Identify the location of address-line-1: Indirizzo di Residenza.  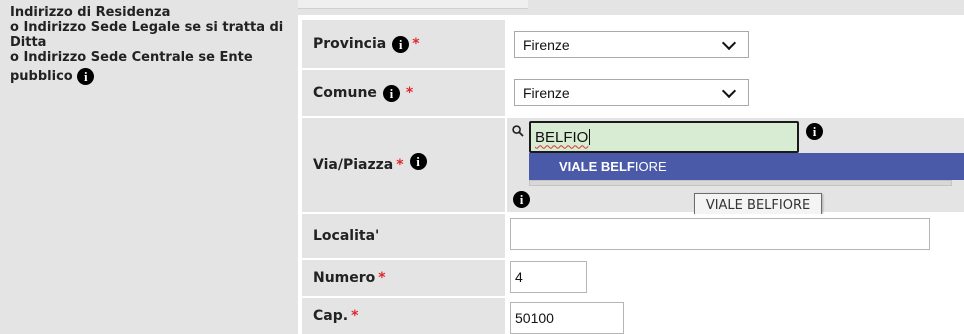
(90, 12).